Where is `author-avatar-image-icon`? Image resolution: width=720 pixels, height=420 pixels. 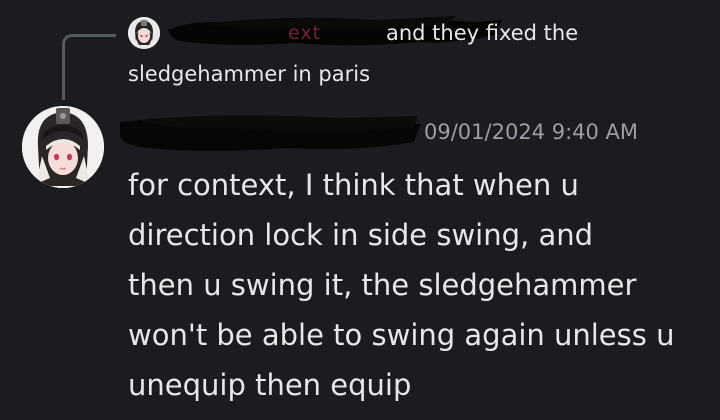
author-avatar-image-icon is located at coordinates (63, 147).